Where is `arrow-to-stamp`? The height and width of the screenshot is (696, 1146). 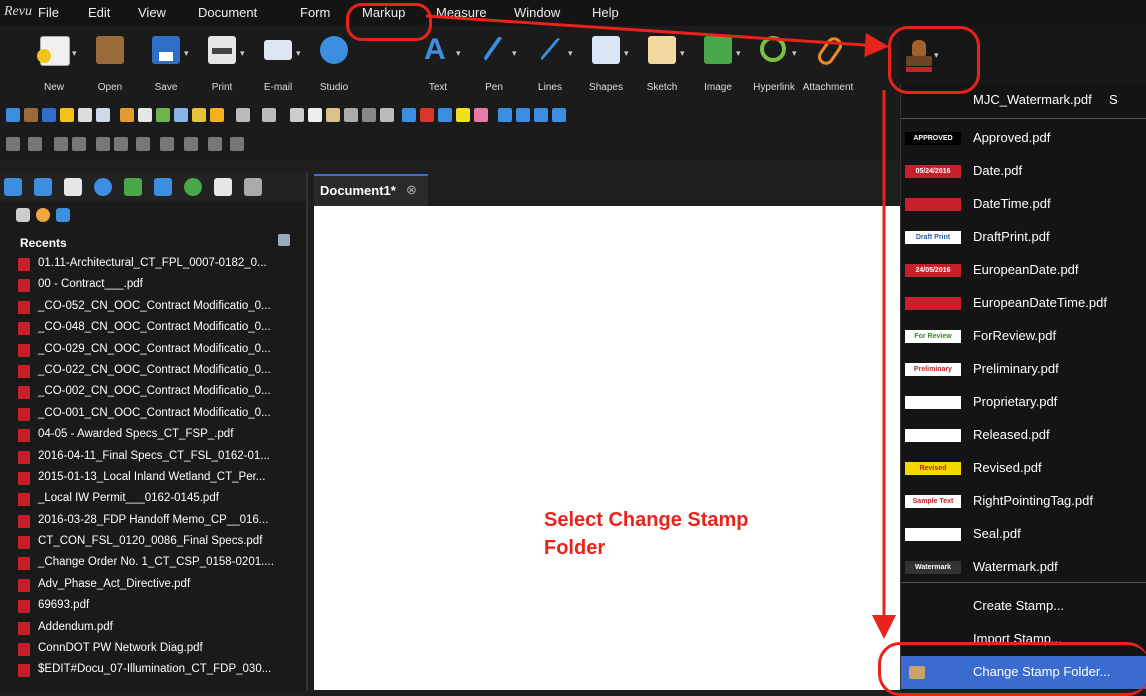
arrow-to-stamp is located at coordinates (657, 35).